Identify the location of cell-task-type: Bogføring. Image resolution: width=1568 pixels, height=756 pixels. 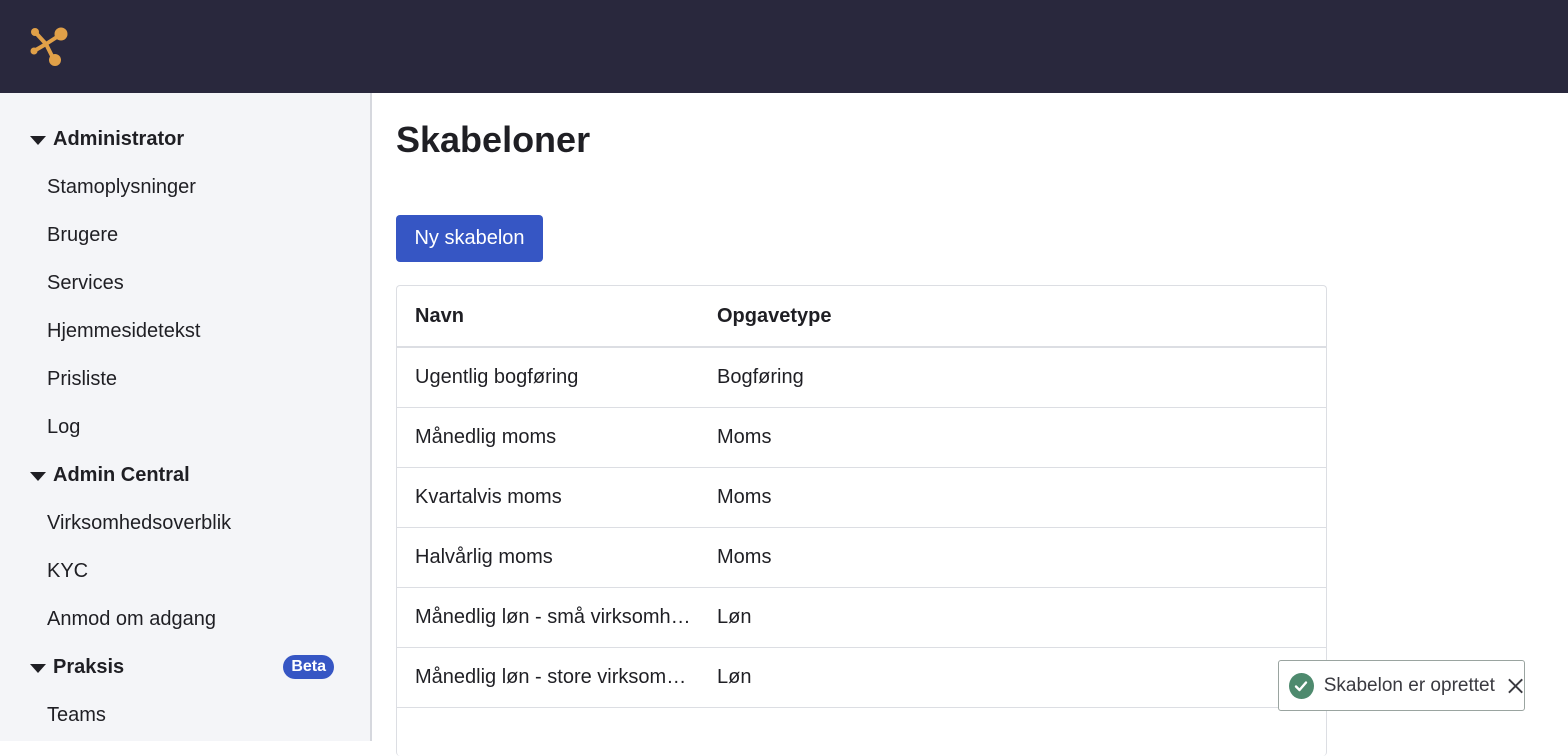
(760, 377).